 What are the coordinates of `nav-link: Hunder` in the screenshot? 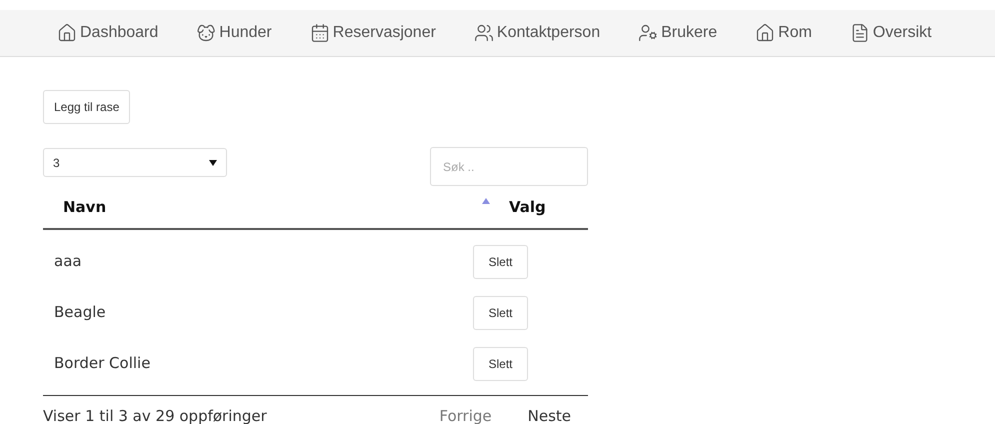 It's located at (234, 33).